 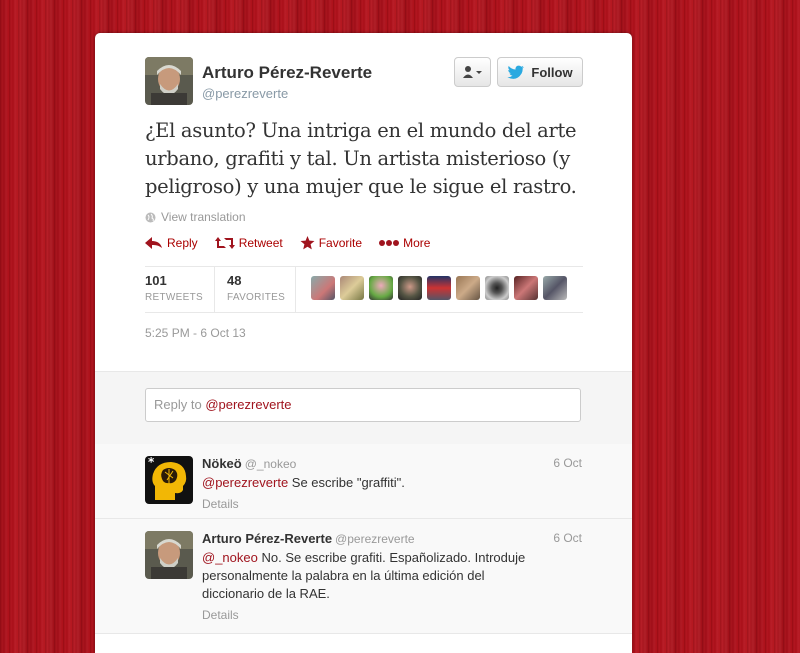 What do you see at coordinates (375, 539) in the screenshot?
I see `reply-author-handle: @perezreverte` at bounding box center [375, 539].